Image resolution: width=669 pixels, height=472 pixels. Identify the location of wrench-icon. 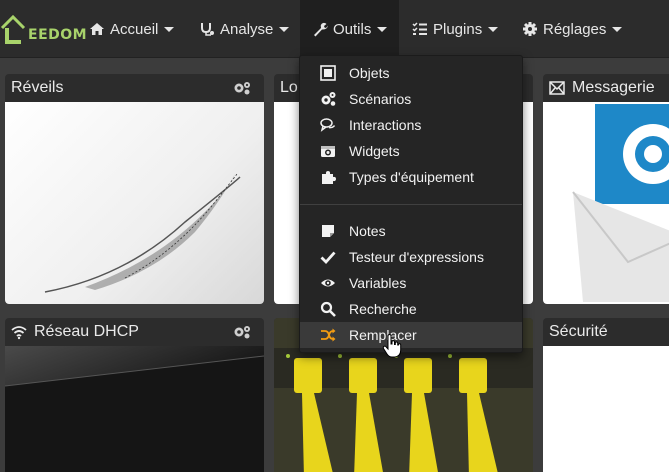
(321, 29).